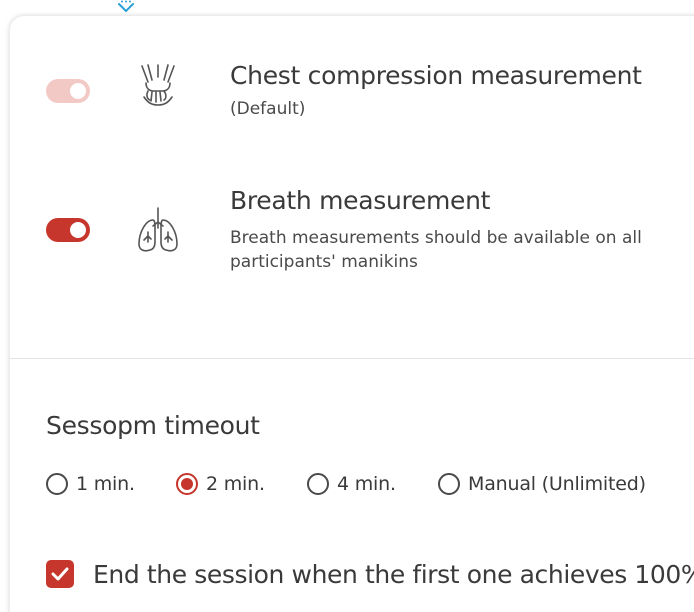 Image resolution: width=694 pixels, height=612 pixels. I want to click on timeout-option-manual: Manual (Unlimited), so click(542, 484).